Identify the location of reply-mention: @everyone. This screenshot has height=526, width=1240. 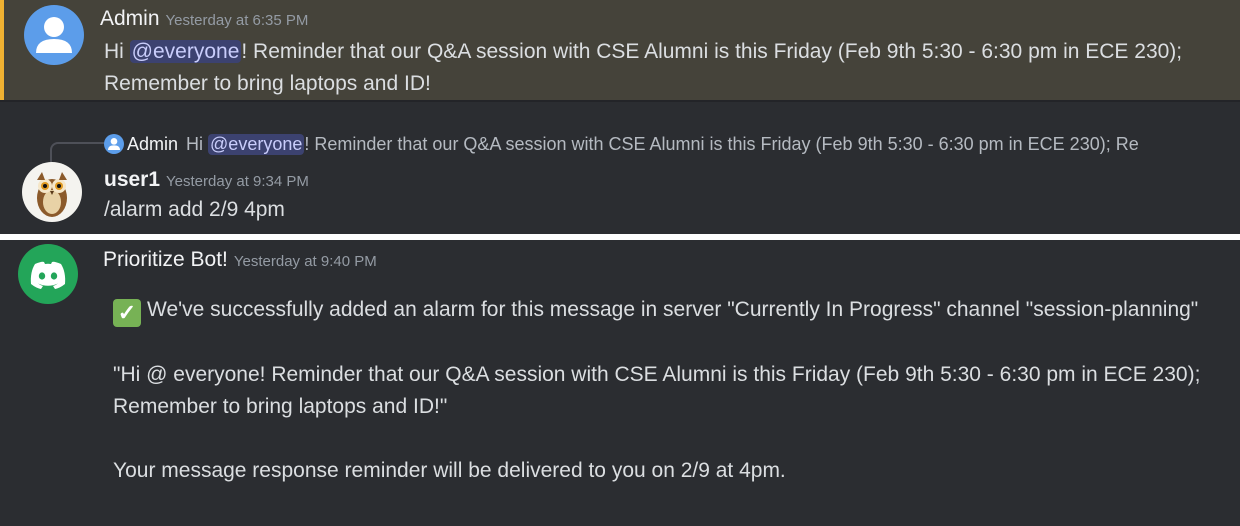
(256, 144).